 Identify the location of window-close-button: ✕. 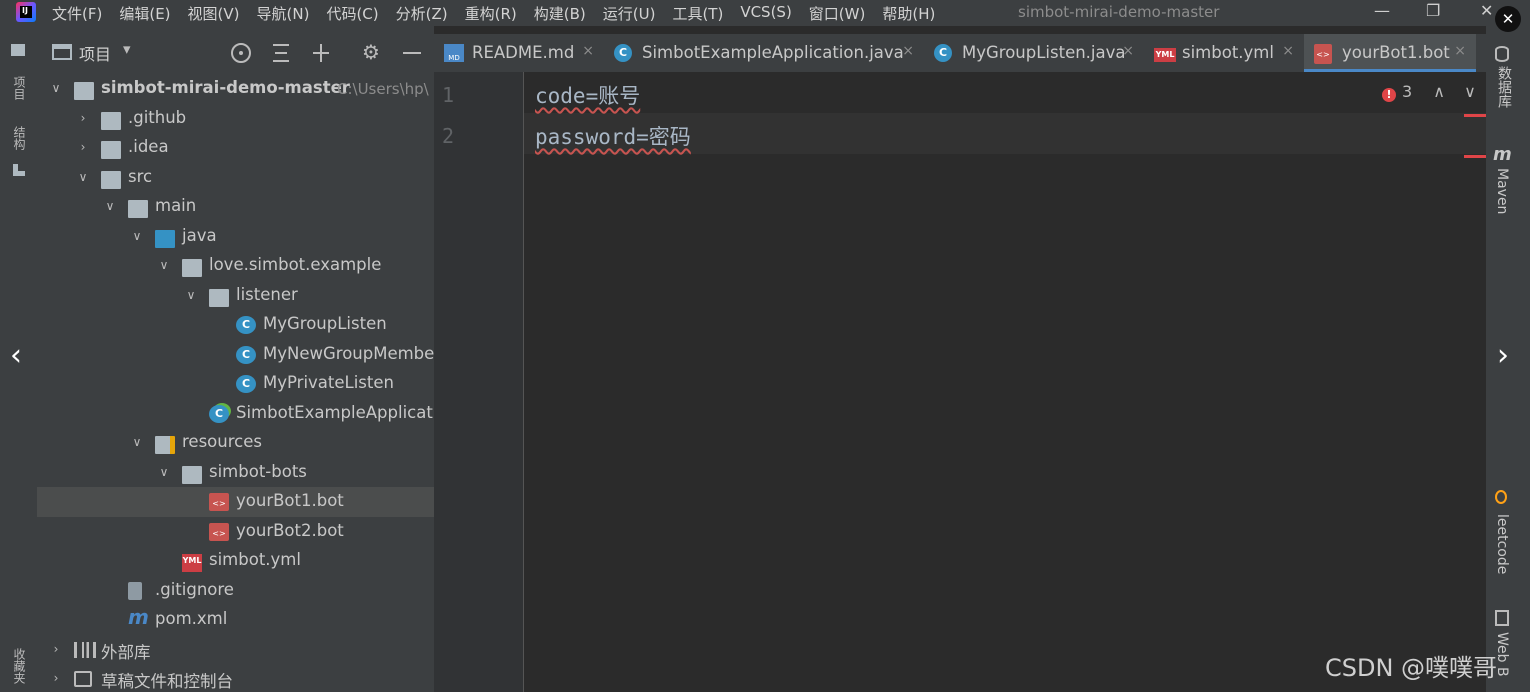
(1486, 10).